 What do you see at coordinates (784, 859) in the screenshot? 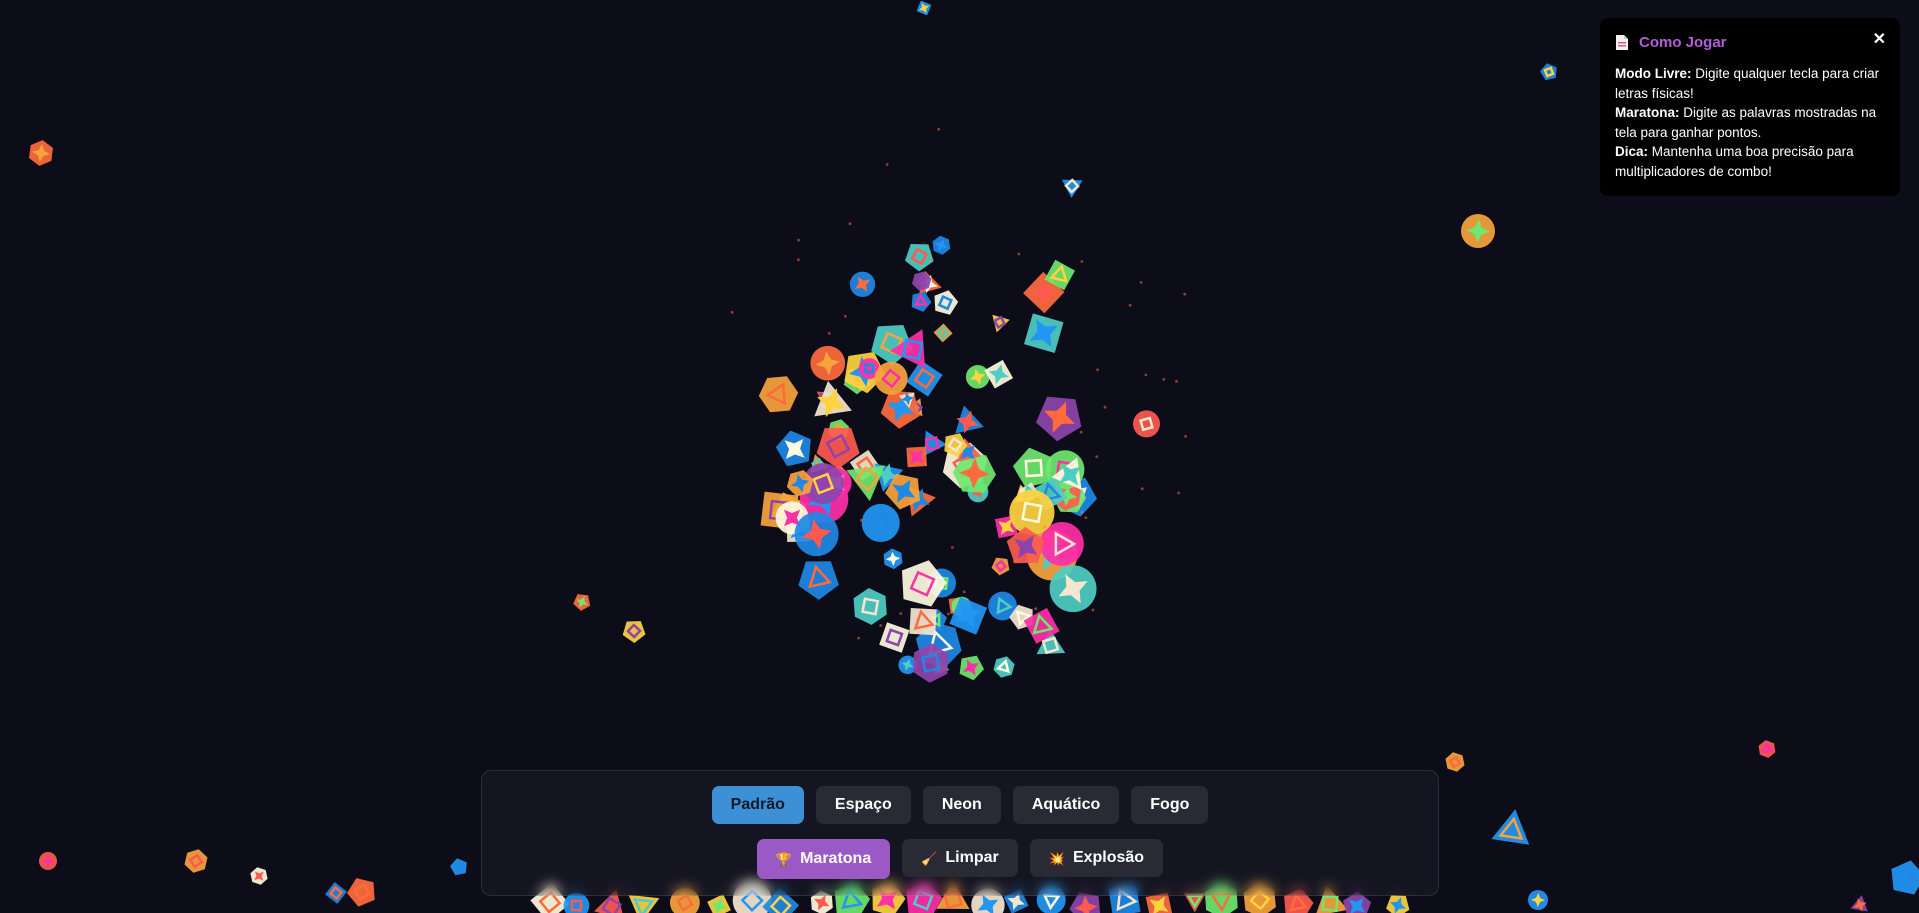
I see `trophy-icon: 🏆` at bounding box center [784, 859].